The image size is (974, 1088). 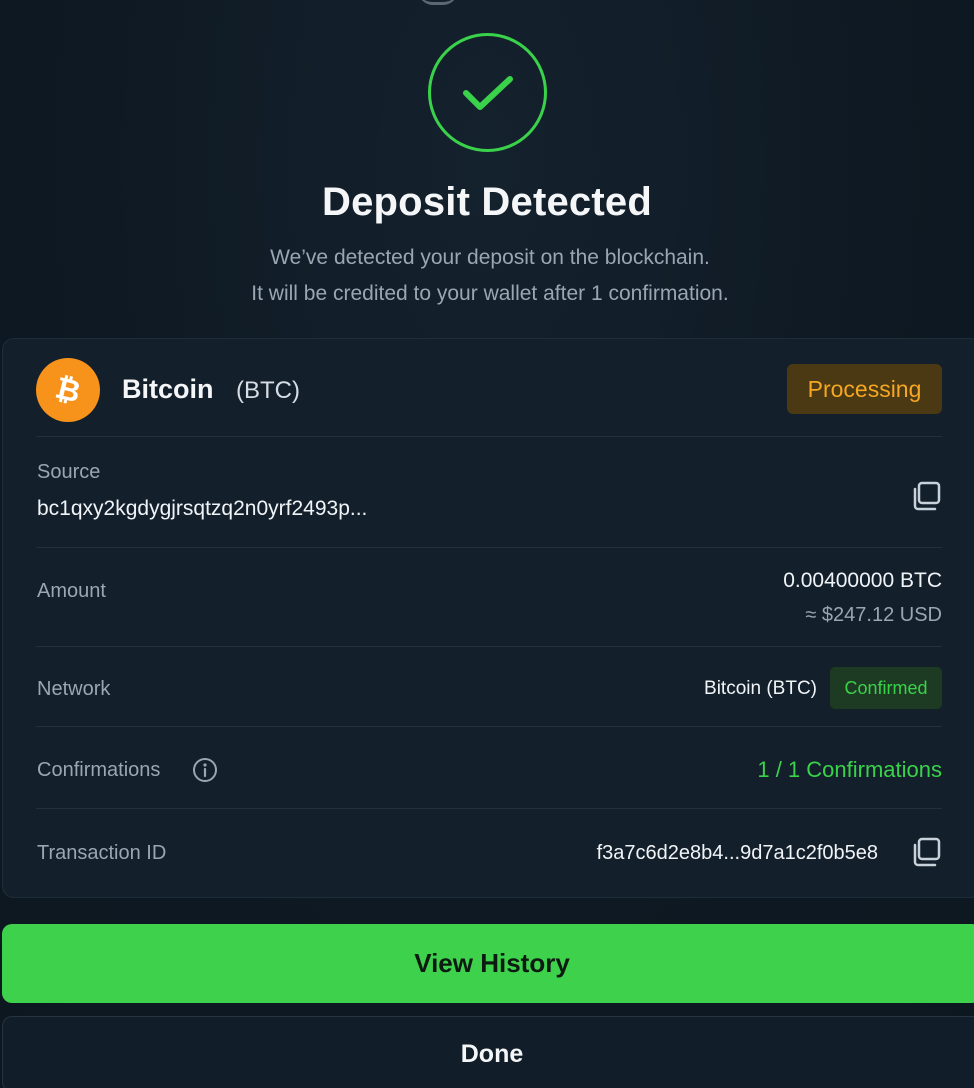 I want to click on done-button: Done, so click(x=488, y=1052).